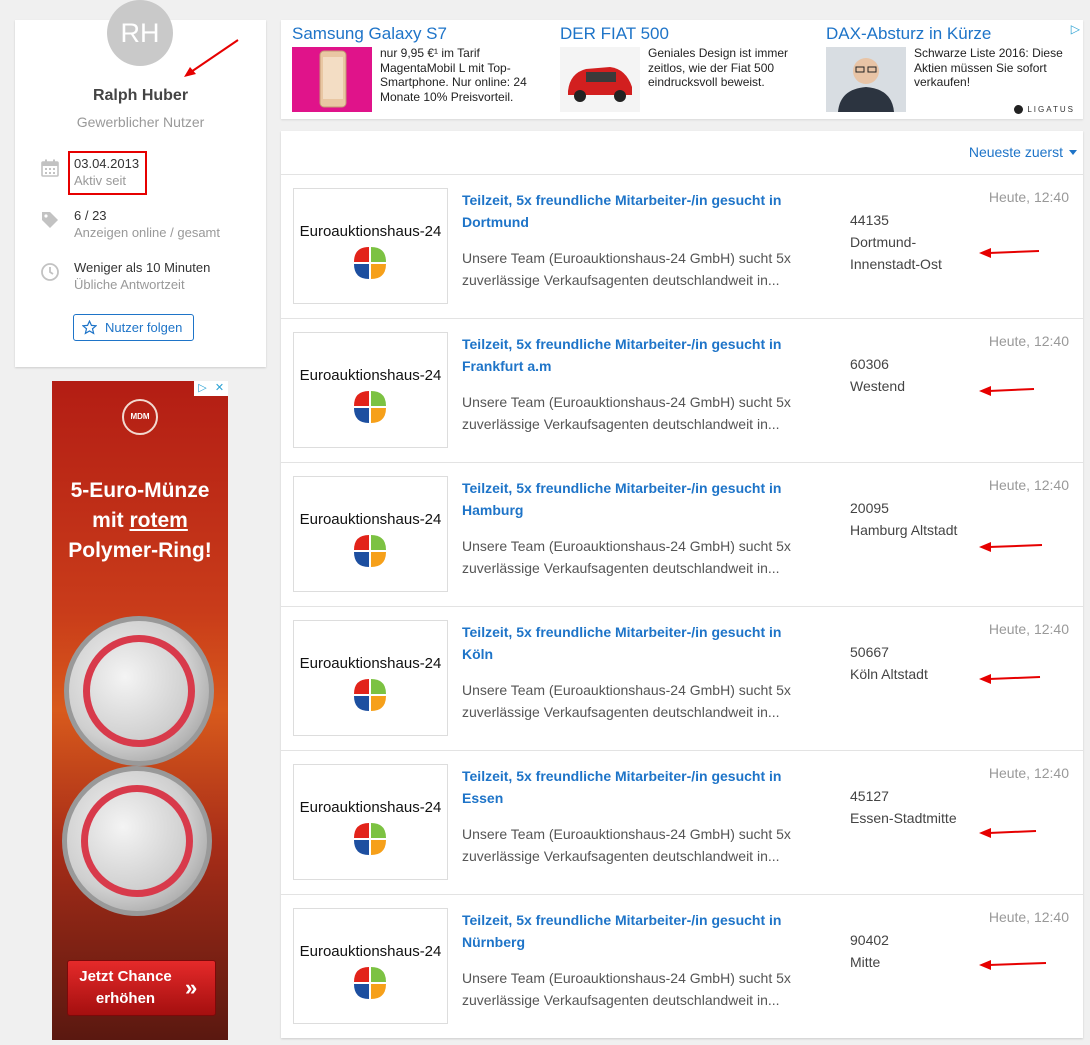 Image resolution: width=1090 pixels, height=1045 pixels. What do you see at coordinates (111, 520) in the screenshot?
I see `ad-headline-line2-a: mit` at bounding box center [111, 520].